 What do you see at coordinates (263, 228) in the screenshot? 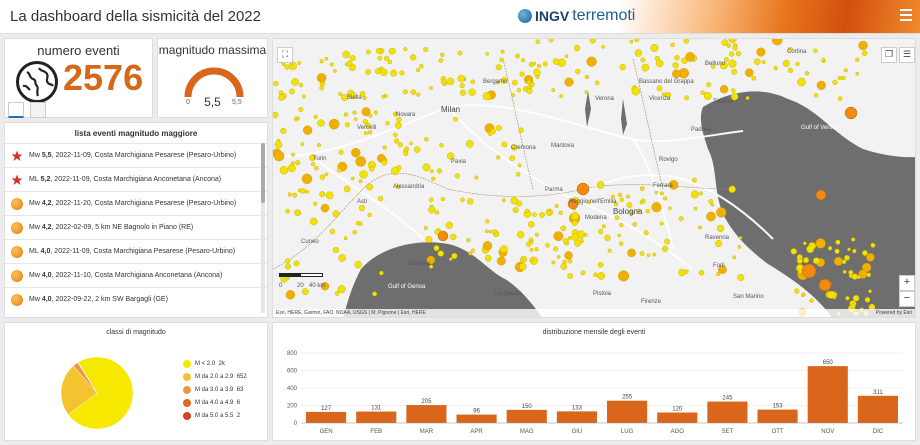
I see `event-list-scrollbar` at bounding box center [263, 228].